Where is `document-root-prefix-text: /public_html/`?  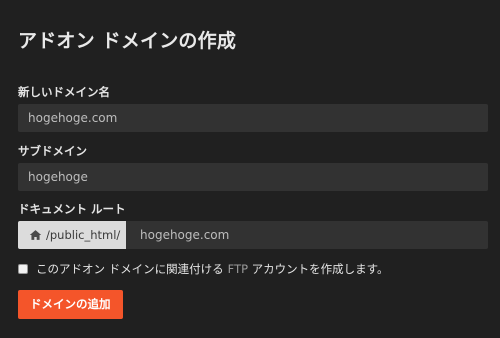
document-root-prefix-text: /public_html/ is located at coordinates (83, 235).